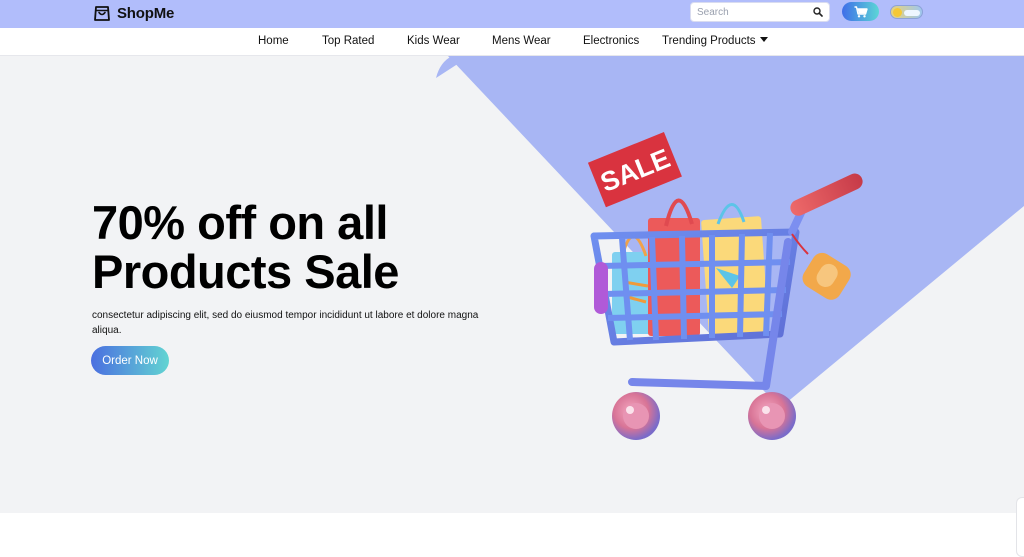 This screenshot has width=1024, height=557. Describe the element at coordinates (102, 13) in the screenshot. I see `shopping-bag-icon` at that location.